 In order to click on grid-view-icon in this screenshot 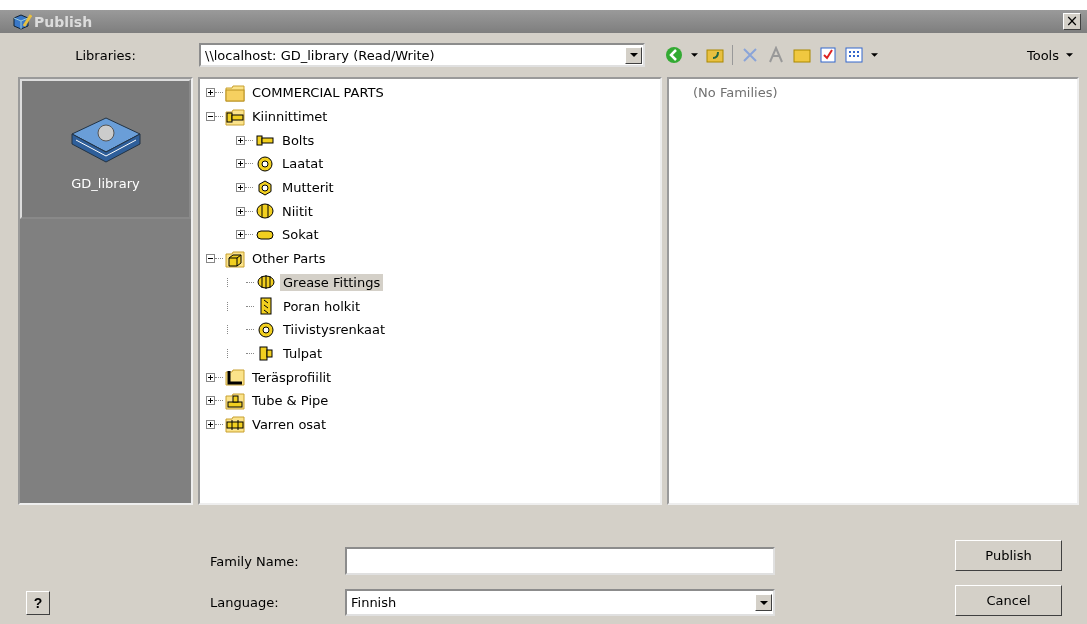, I will do `click(854, 55)`.